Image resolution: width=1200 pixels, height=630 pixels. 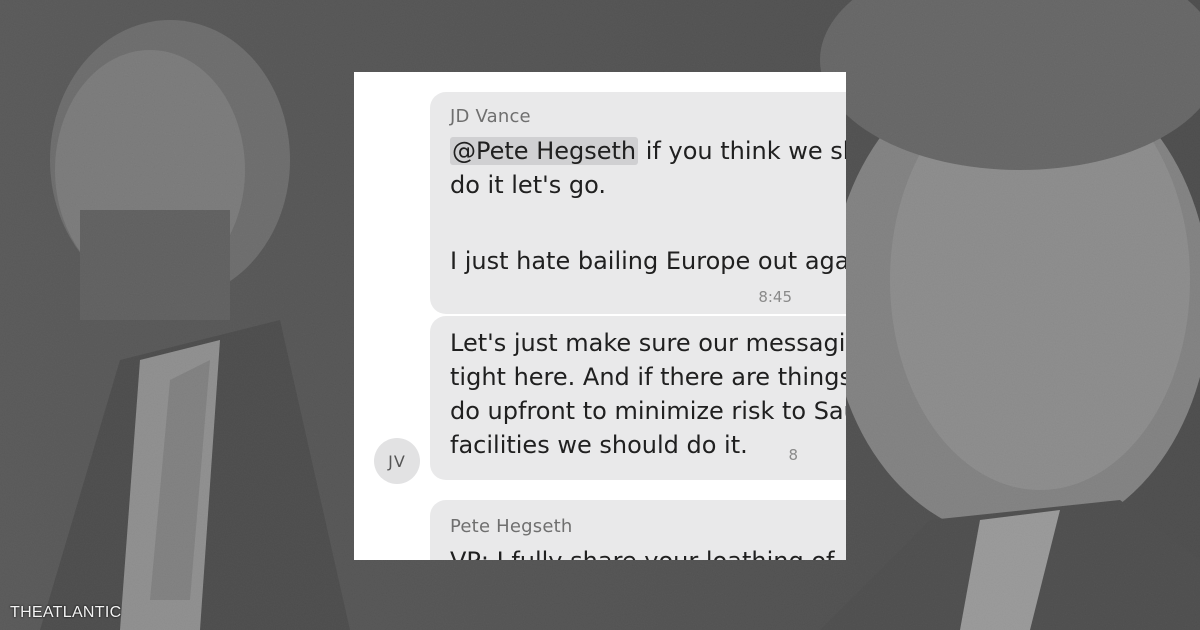 I want to click on message-text-line: facilities we should do it., so click(x=599, y=445).